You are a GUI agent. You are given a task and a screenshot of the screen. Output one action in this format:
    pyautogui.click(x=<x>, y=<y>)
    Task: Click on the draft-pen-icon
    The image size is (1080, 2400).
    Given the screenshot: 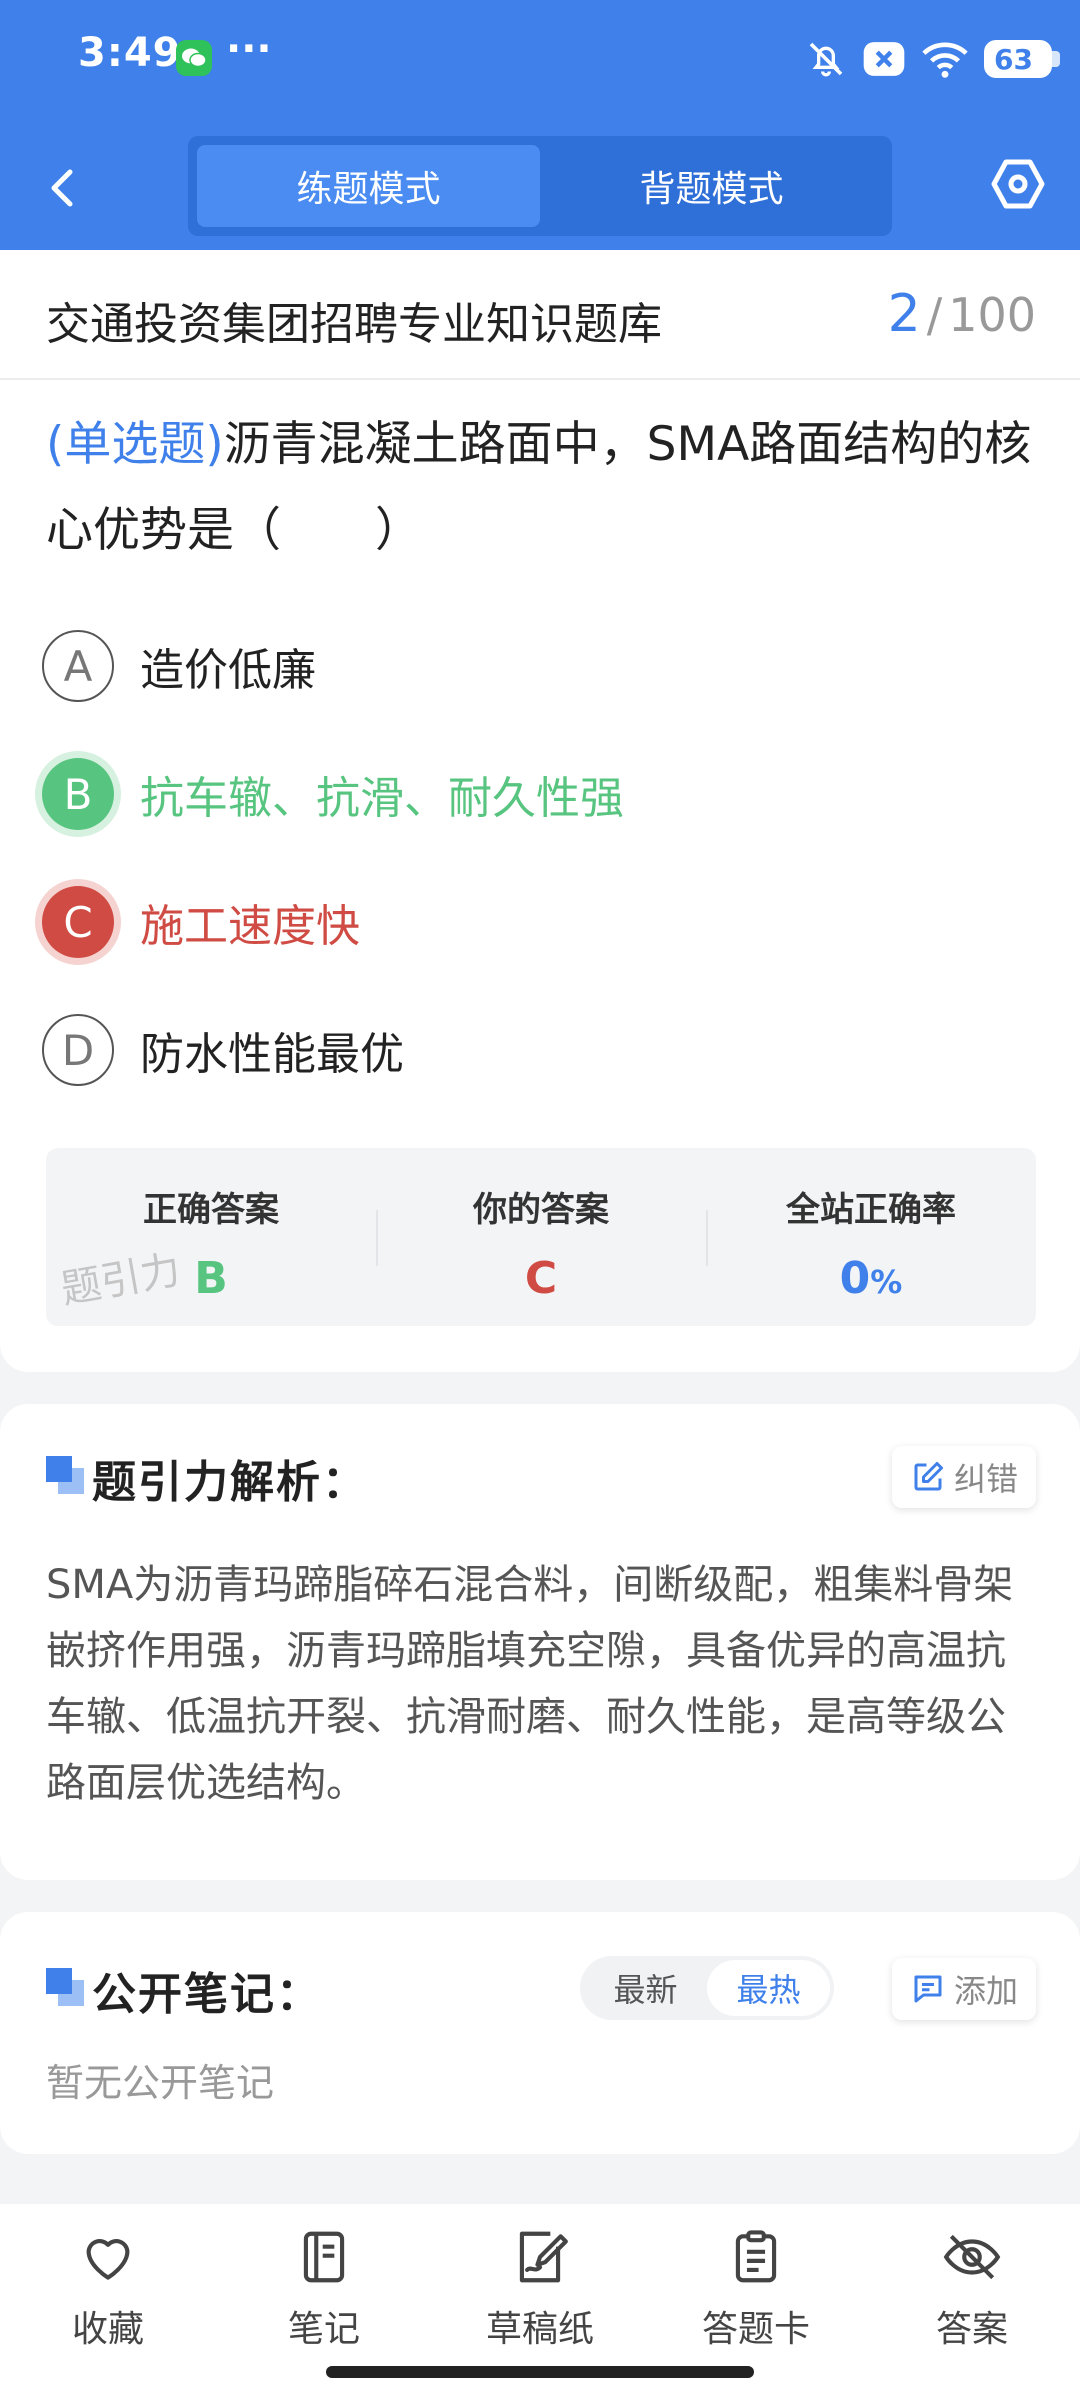 What is the action you would take?
    pyautogui.click(x=543, y=2257)
    